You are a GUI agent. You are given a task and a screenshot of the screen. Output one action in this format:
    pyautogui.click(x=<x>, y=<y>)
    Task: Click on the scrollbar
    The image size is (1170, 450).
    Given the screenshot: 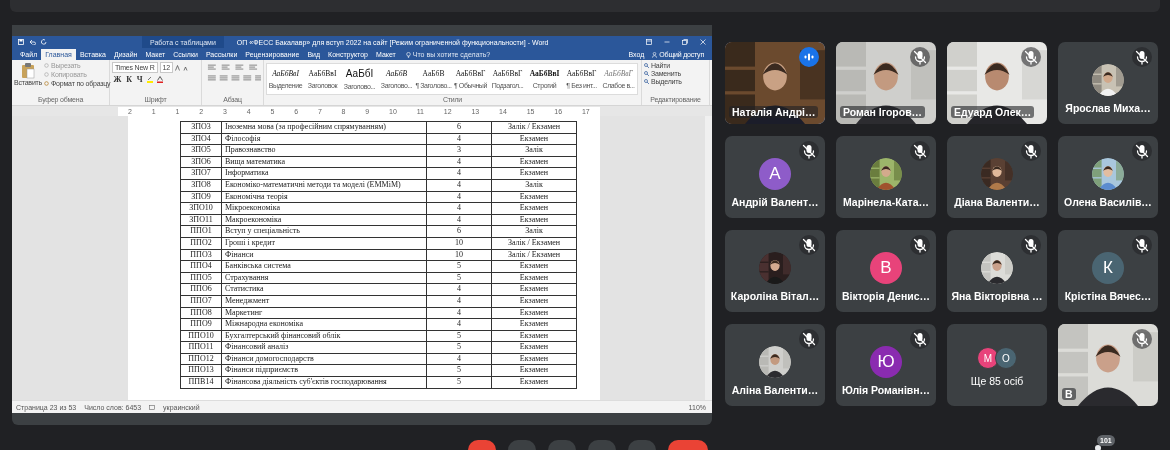 What is the action you would take?
    pyautogui.click(x=708, y=258)
    